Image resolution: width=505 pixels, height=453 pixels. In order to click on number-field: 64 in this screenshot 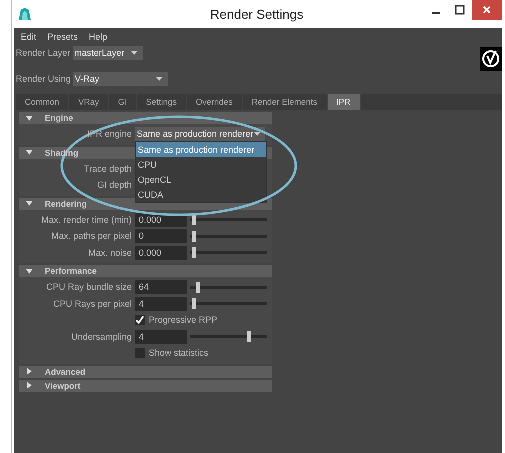, I will do `click(161, 287)`.